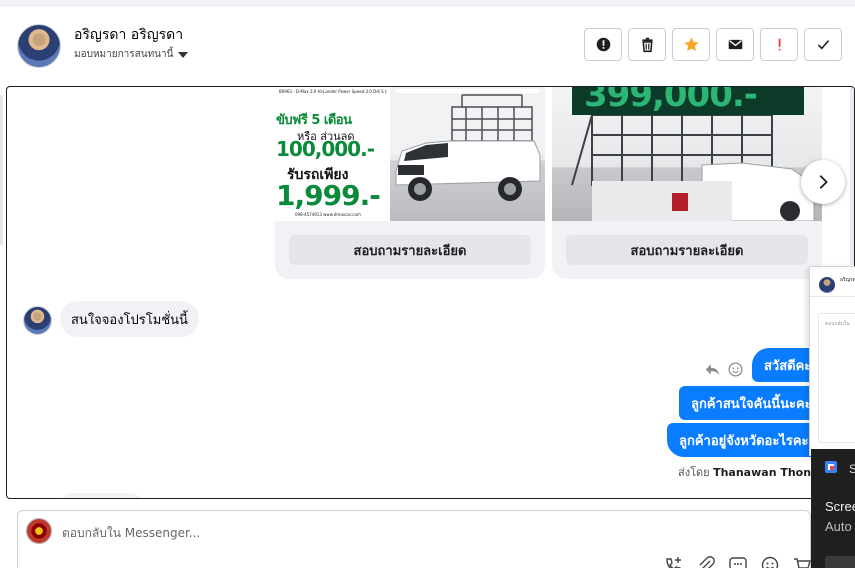 This screenshot has width=855, height=568. Describe the element at coordinates (744, 440) in the screenshot. I see `outgoing-message: ลูกค้าอยู่จังหวัดอะไรคะ` at that location.